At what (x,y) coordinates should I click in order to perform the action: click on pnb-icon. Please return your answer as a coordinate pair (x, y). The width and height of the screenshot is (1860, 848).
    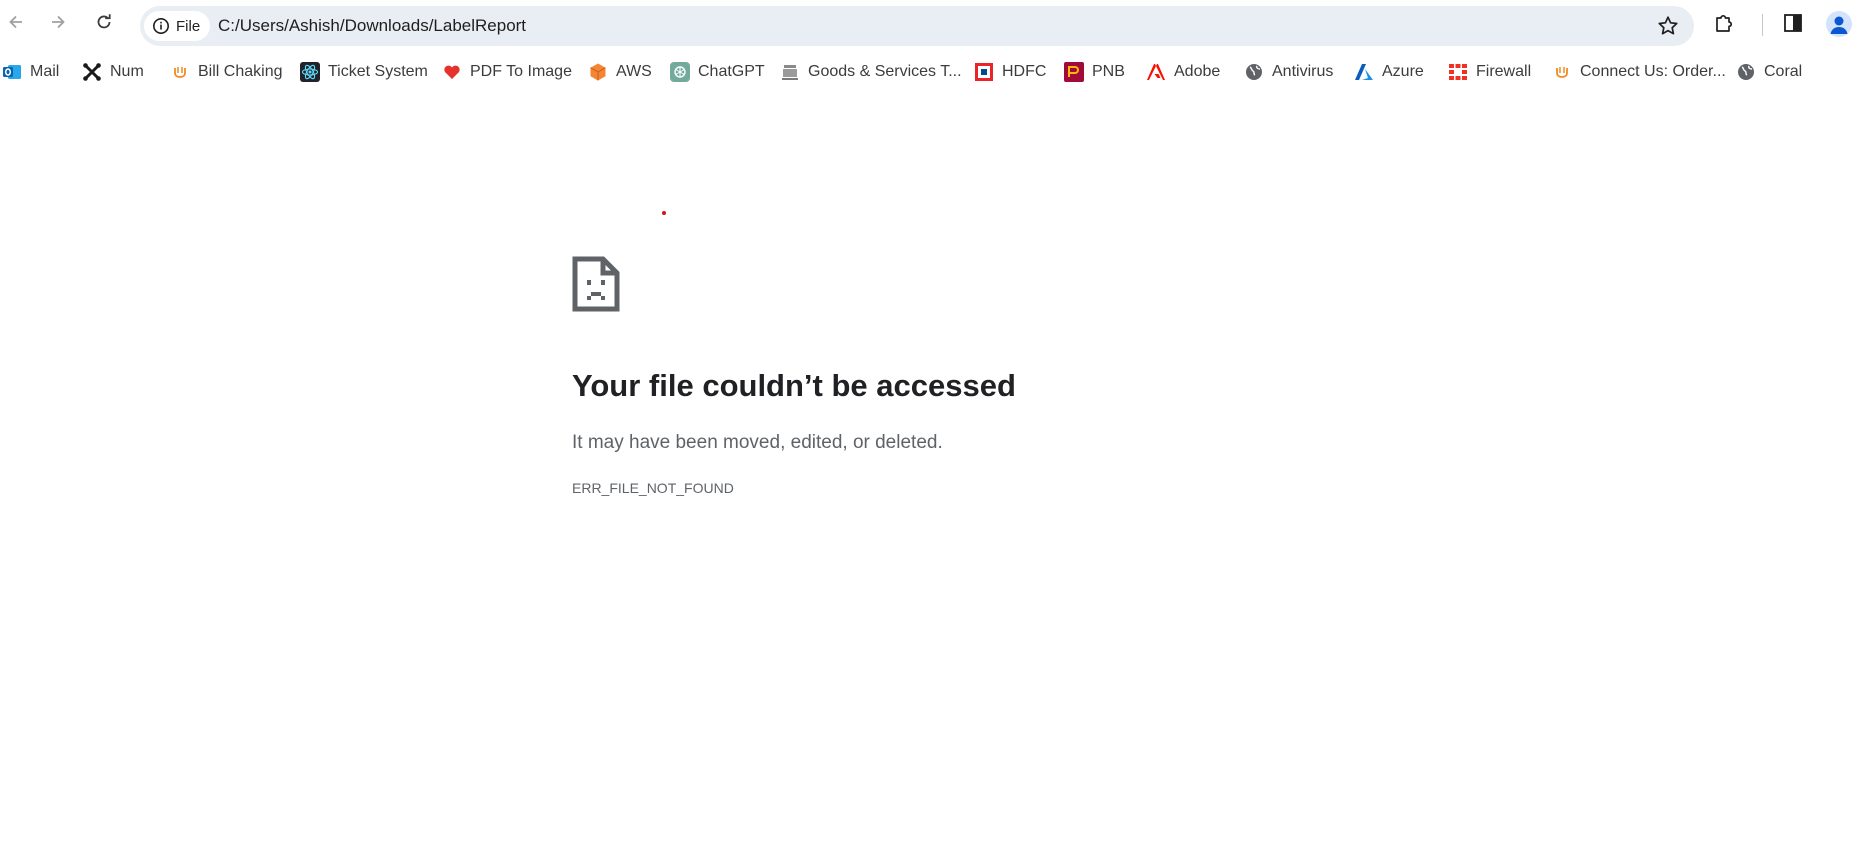
    Looking at the image, I should click on (1074, 72).